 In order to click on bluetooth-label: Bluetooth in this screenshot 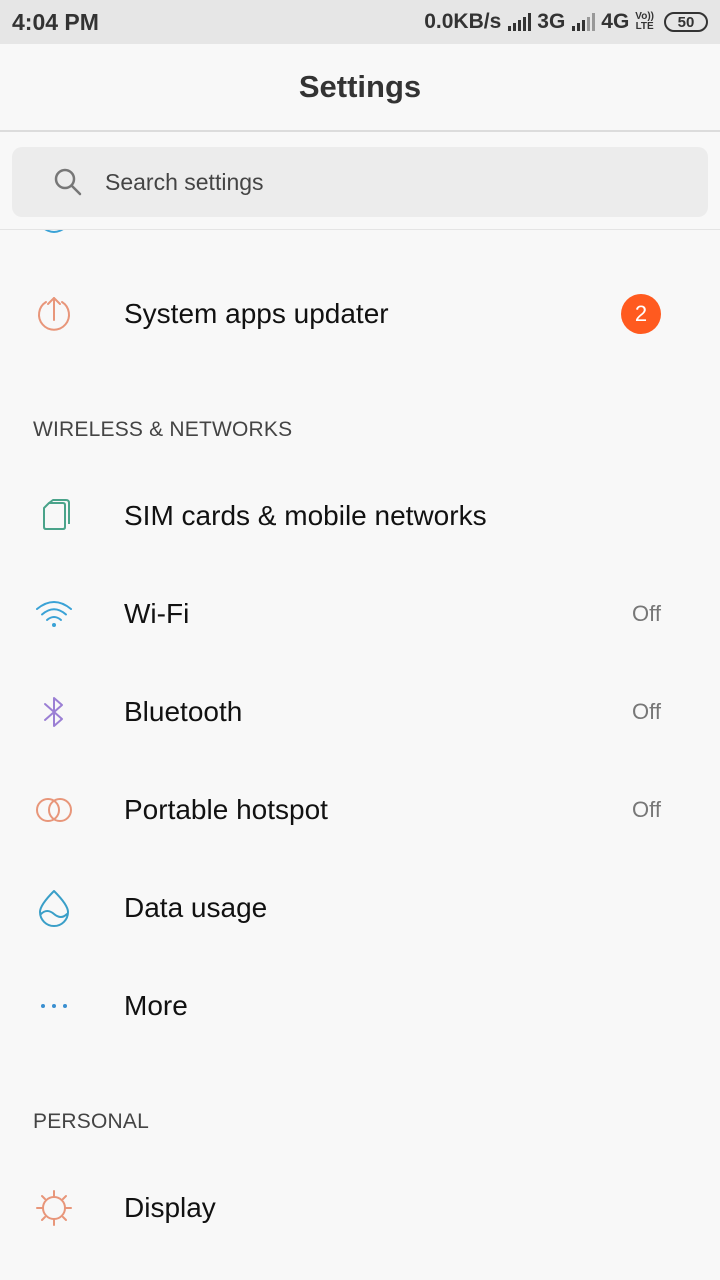, I will do `click(183, 711)`.